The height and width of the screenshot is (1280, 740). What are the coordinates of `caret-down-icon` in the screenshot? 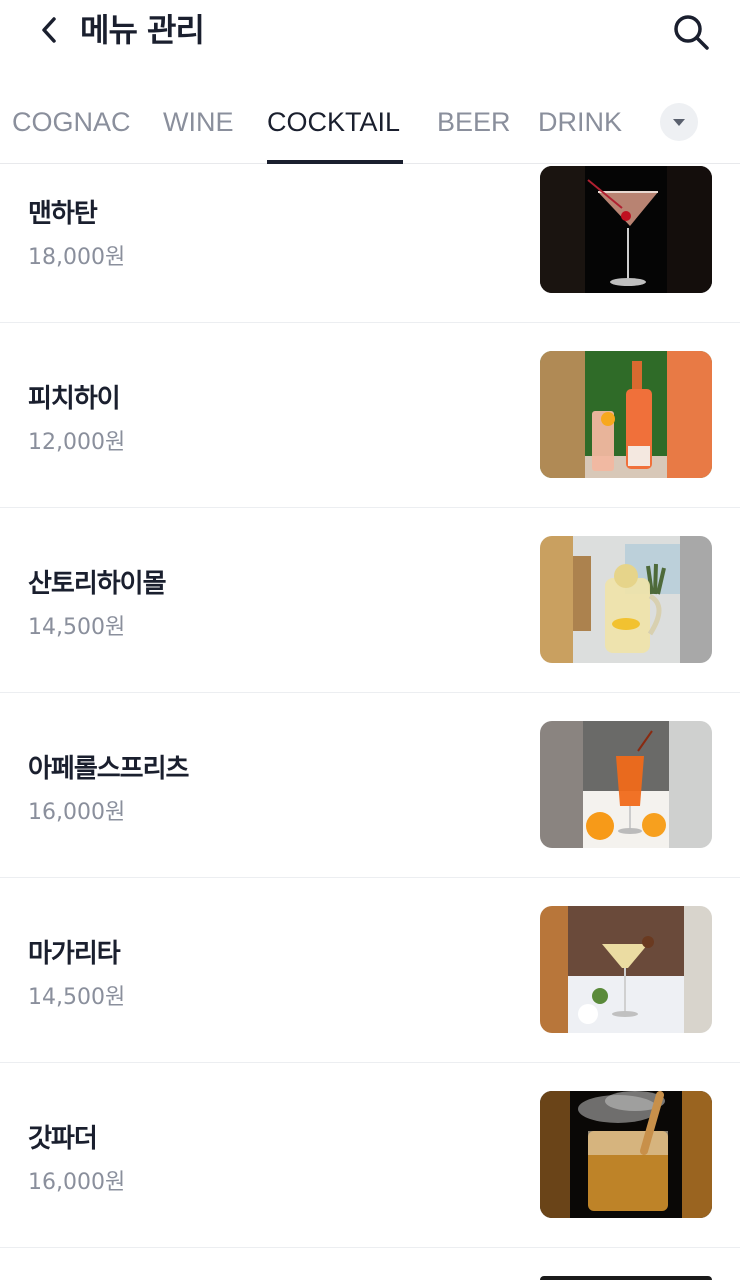 It's located at (679, 122).